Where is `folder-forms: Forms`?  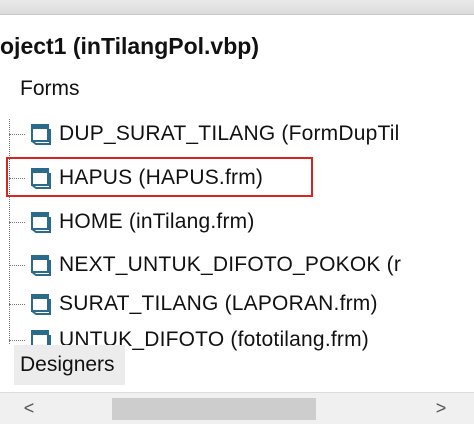 folder-forms: Forms is located at coordinates (50, 89).